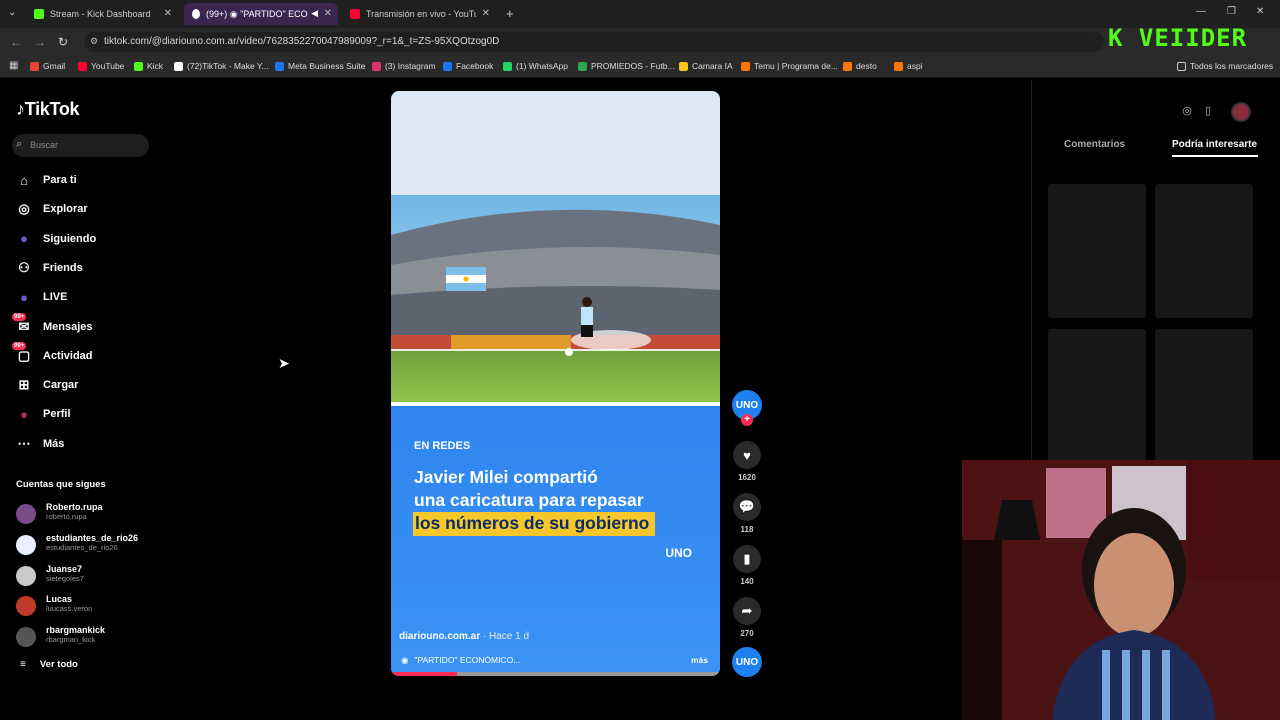  I want to click on post-time: · Hace 1 d, so click(506, 636).